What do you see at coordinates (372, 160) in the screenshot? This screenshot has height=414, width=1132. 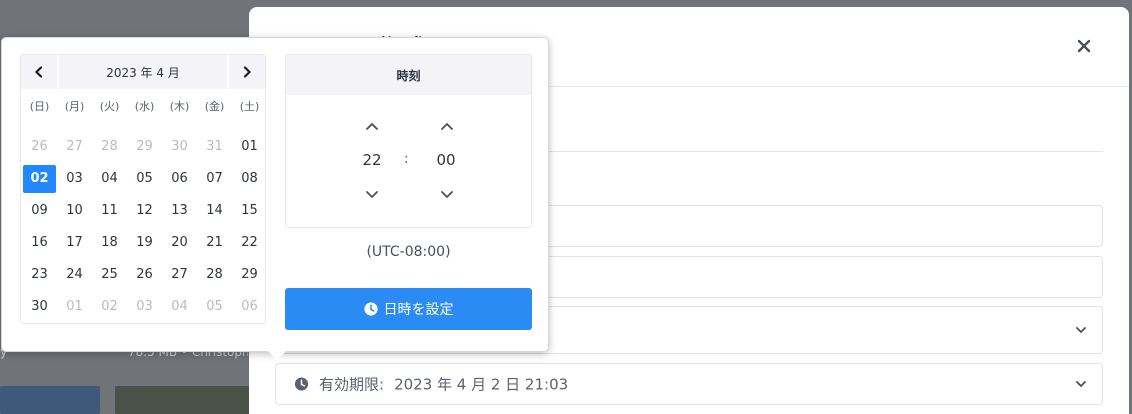 I see `hour-value: 22` at bounding box center [372, 160].